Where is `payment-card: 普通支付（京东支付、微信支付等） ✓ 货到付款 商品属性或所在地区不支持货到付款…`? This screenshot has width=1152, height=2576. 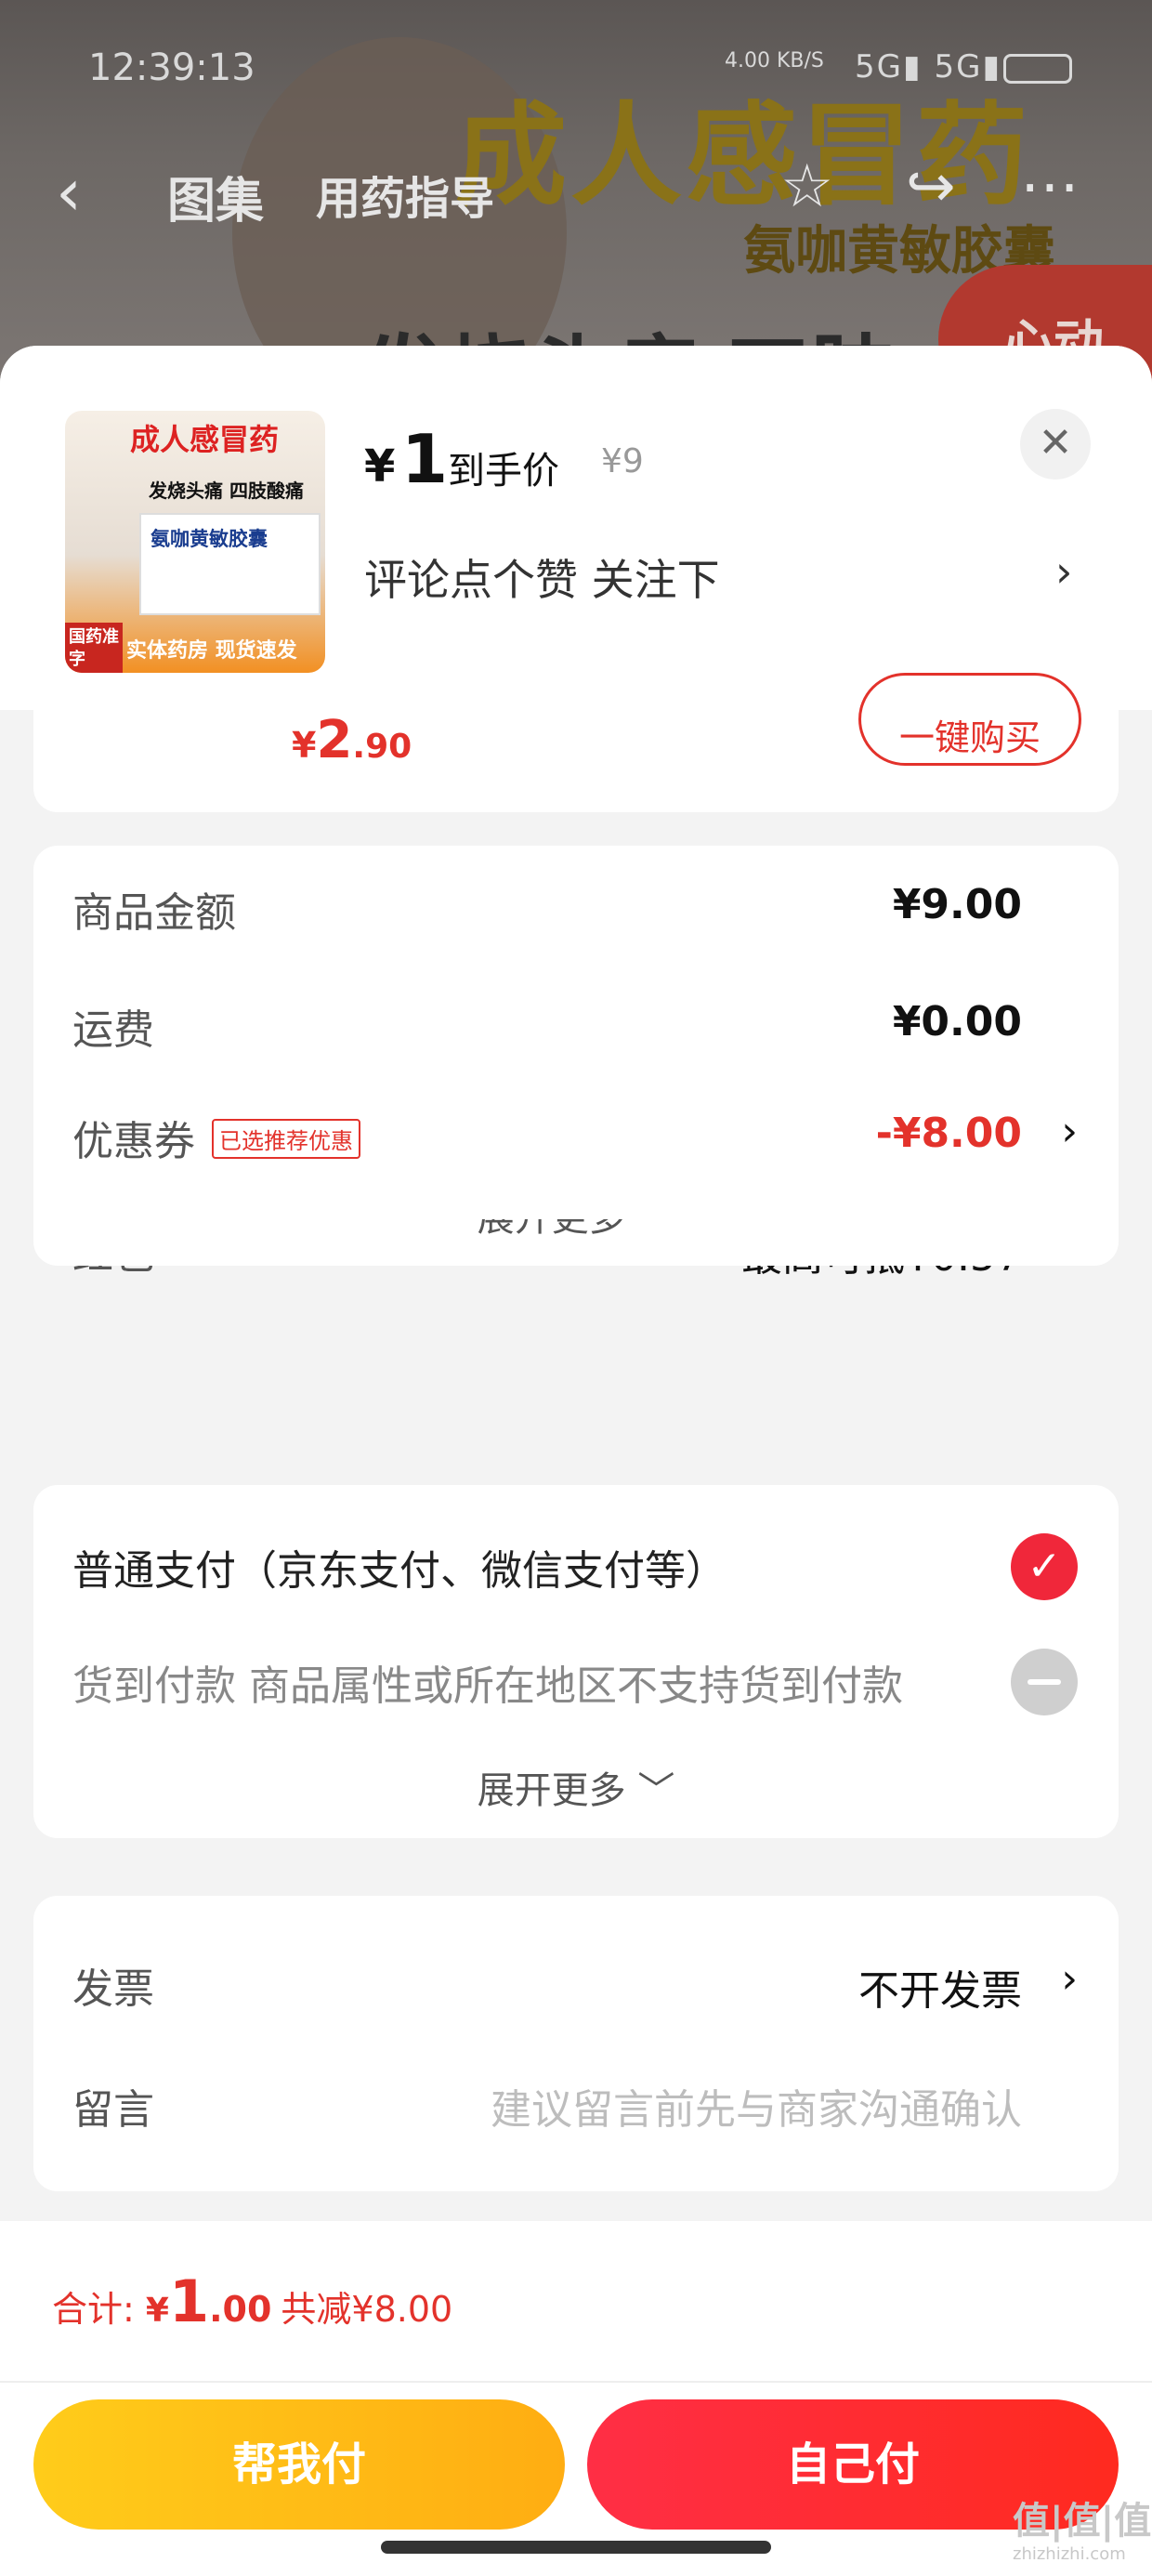 payment-card: 普通支付（京东支付、微信支付等） ✓ 货到付款 商品属性或所在地区不支持货到付款… is located at coordinates (576, 1661).